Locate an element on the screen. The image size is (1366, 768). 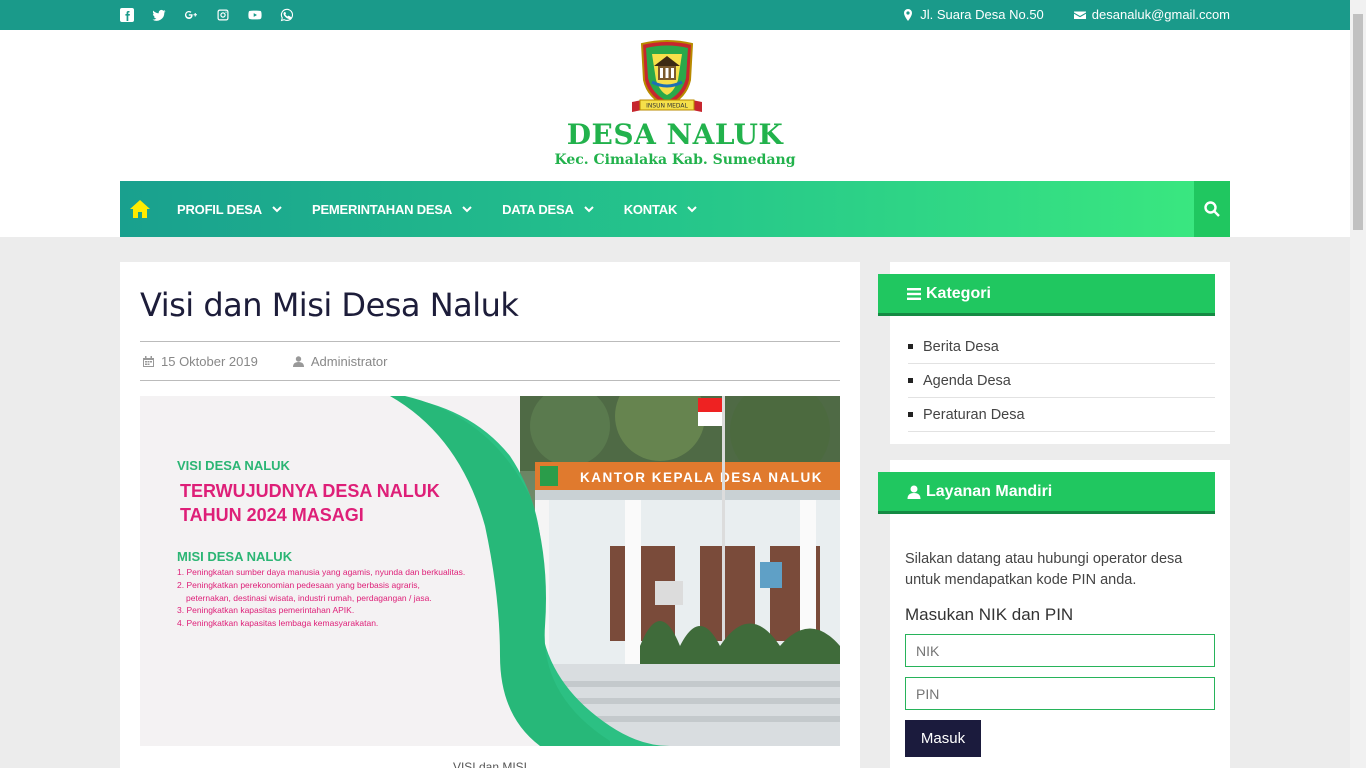
post-date-text: 15 Oktober 2019 is located at coordinates (209, 361).